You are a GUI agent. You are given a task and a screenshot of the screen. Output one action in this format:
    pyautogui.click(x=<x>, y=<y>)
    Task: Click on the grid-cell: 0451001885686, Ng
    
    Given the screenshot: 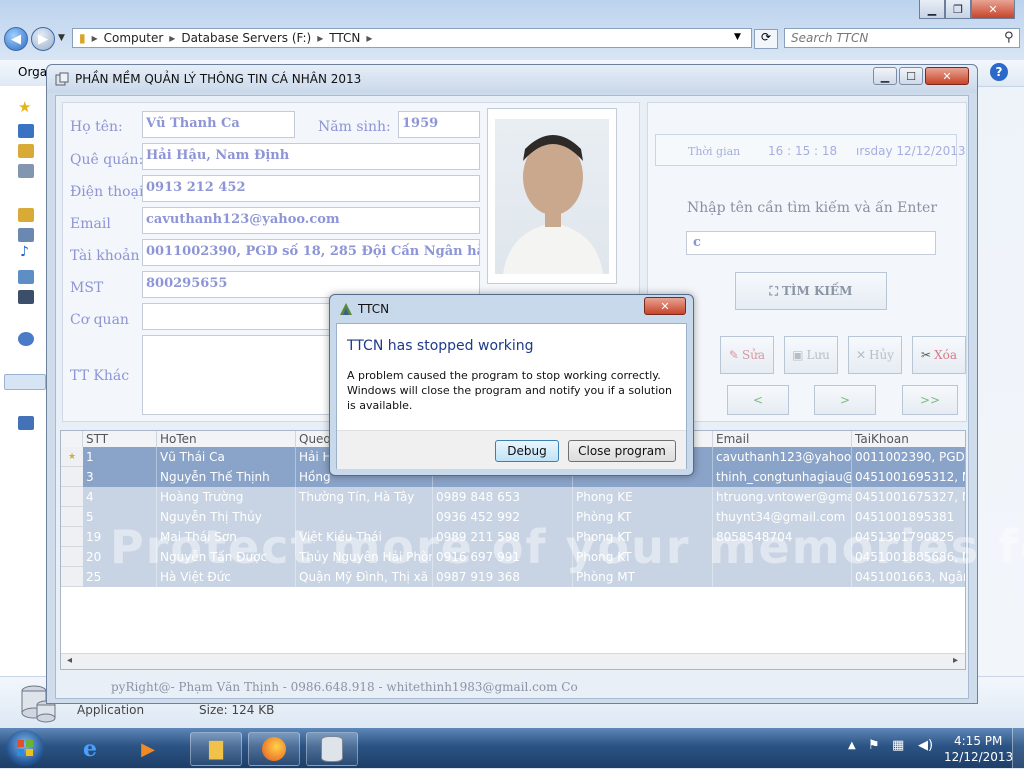 What is the action you would take?
    pyautogui.click(x=908, y=557)
    